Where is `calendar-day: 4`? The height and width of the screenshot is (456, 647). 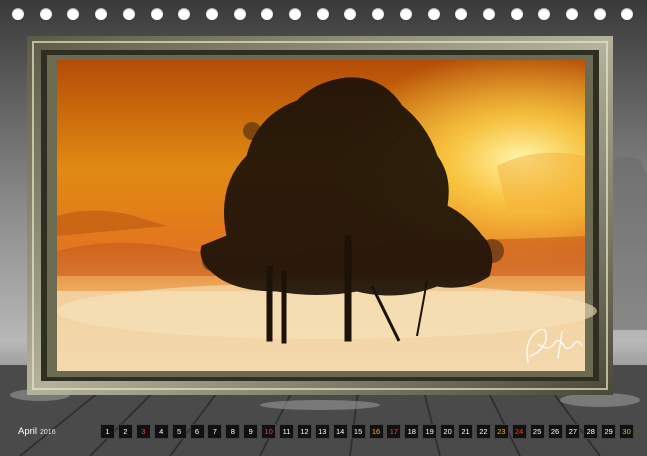
calendar-day: 4 is located at coordinates (161, 431).